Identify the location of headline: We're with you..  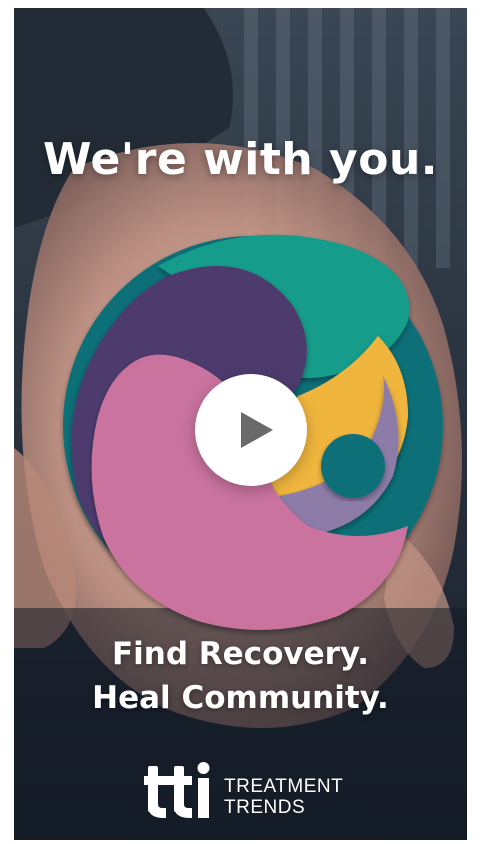
(240, 159).